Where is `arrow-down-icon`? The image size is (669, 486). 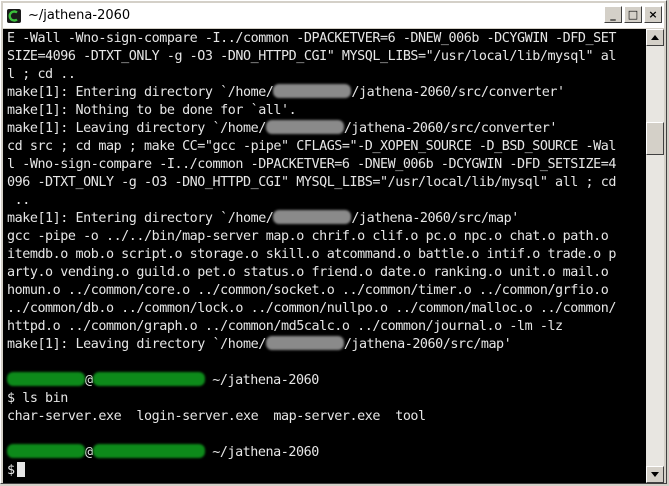 arrow-down-icon is located at coordinates (655, 474).